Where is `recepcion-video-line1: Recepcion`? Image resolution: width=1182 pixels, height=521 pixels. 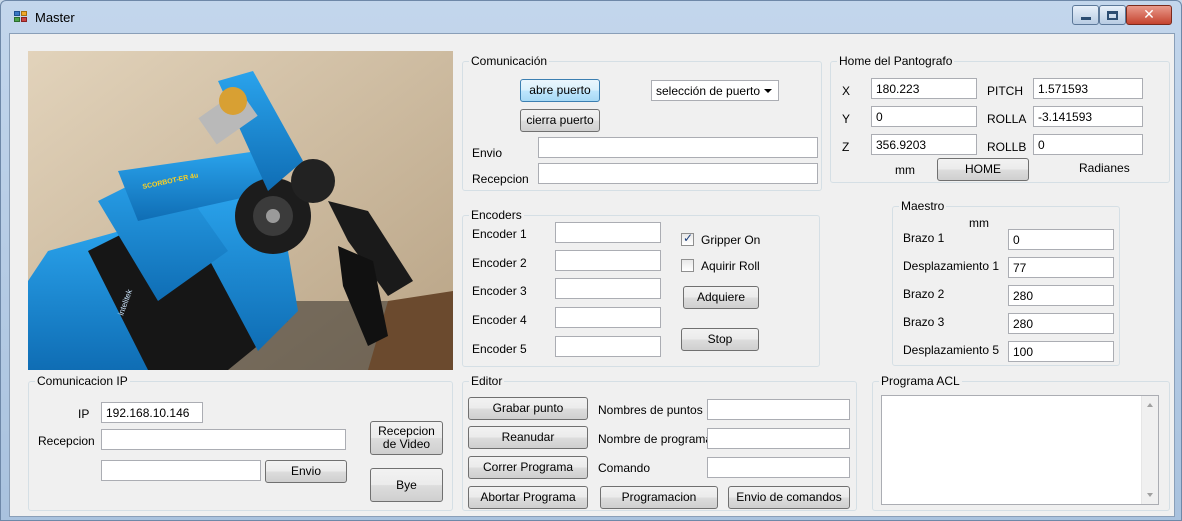 recepcion-video-line1: Recepcion is located at coordinates (406, 431).